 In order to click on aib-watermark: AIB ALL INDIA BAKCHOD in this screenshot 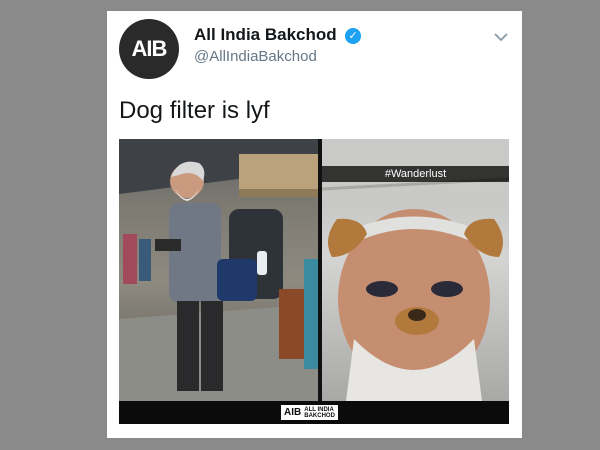, I will do `click(309, 412)`.